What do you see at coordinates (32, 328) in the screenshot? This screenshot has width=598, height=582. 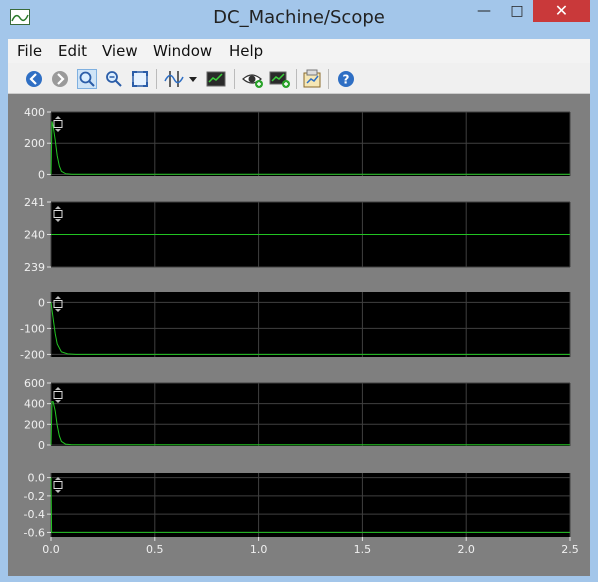 I see `y-tick-label: -100` at bounding box center [32, 328].